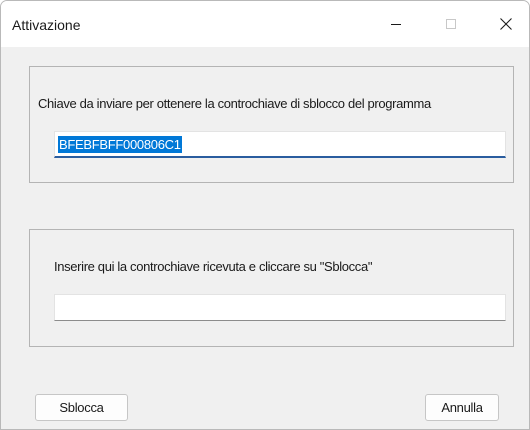  What do you see at coordinates (46, 25) in the screenshot?
I see `window-title: Attivazione` at bounding box center [46, 25].